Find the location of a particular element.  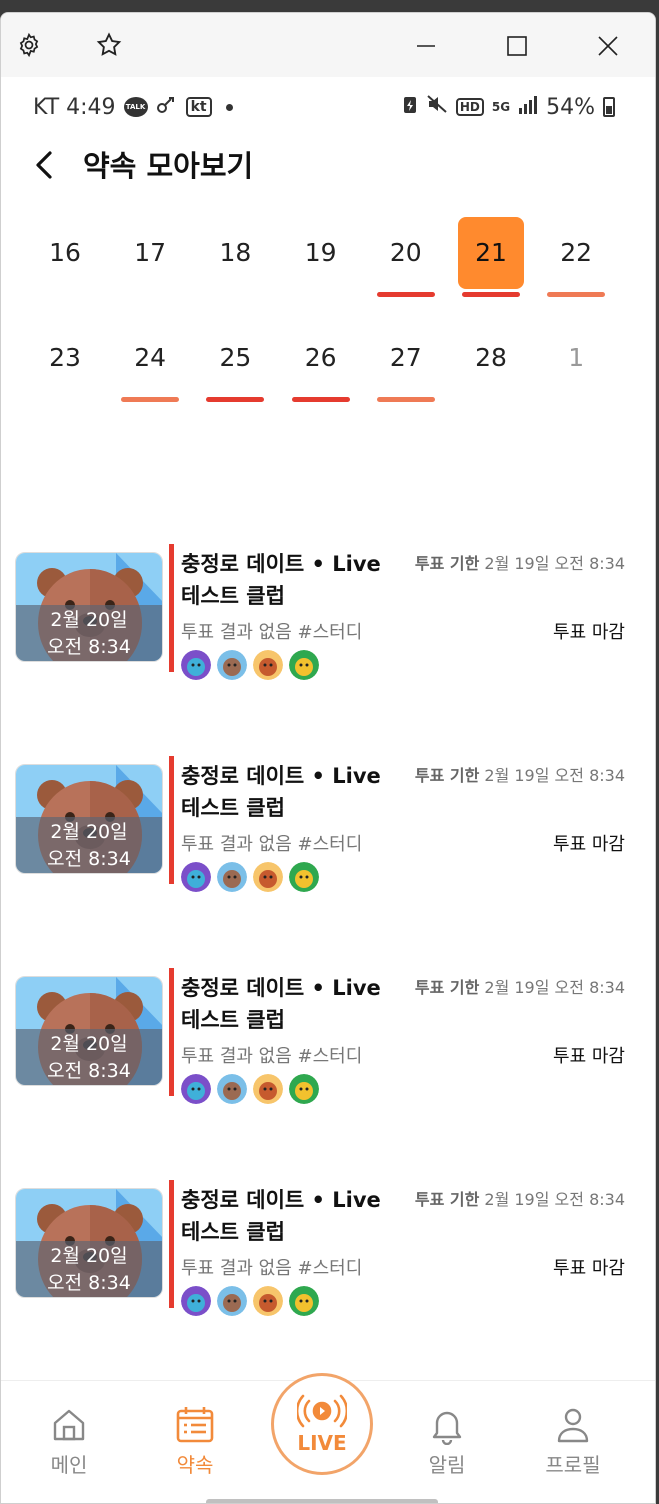

calendar-day: 19 is located at coordinates (321, 253).